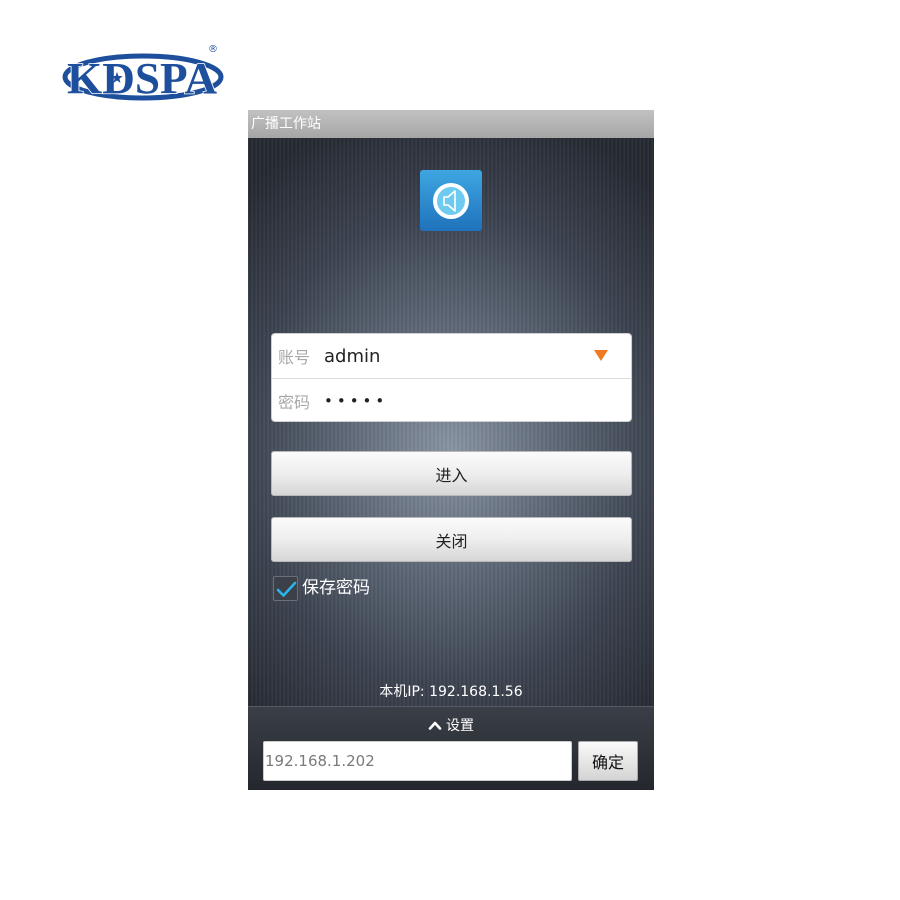 This screenshot has height=900, width=900. What do you see at coordinates (451, 200) in the screenshot?
I see `speaker-icon` at bounding box center [451, 200].